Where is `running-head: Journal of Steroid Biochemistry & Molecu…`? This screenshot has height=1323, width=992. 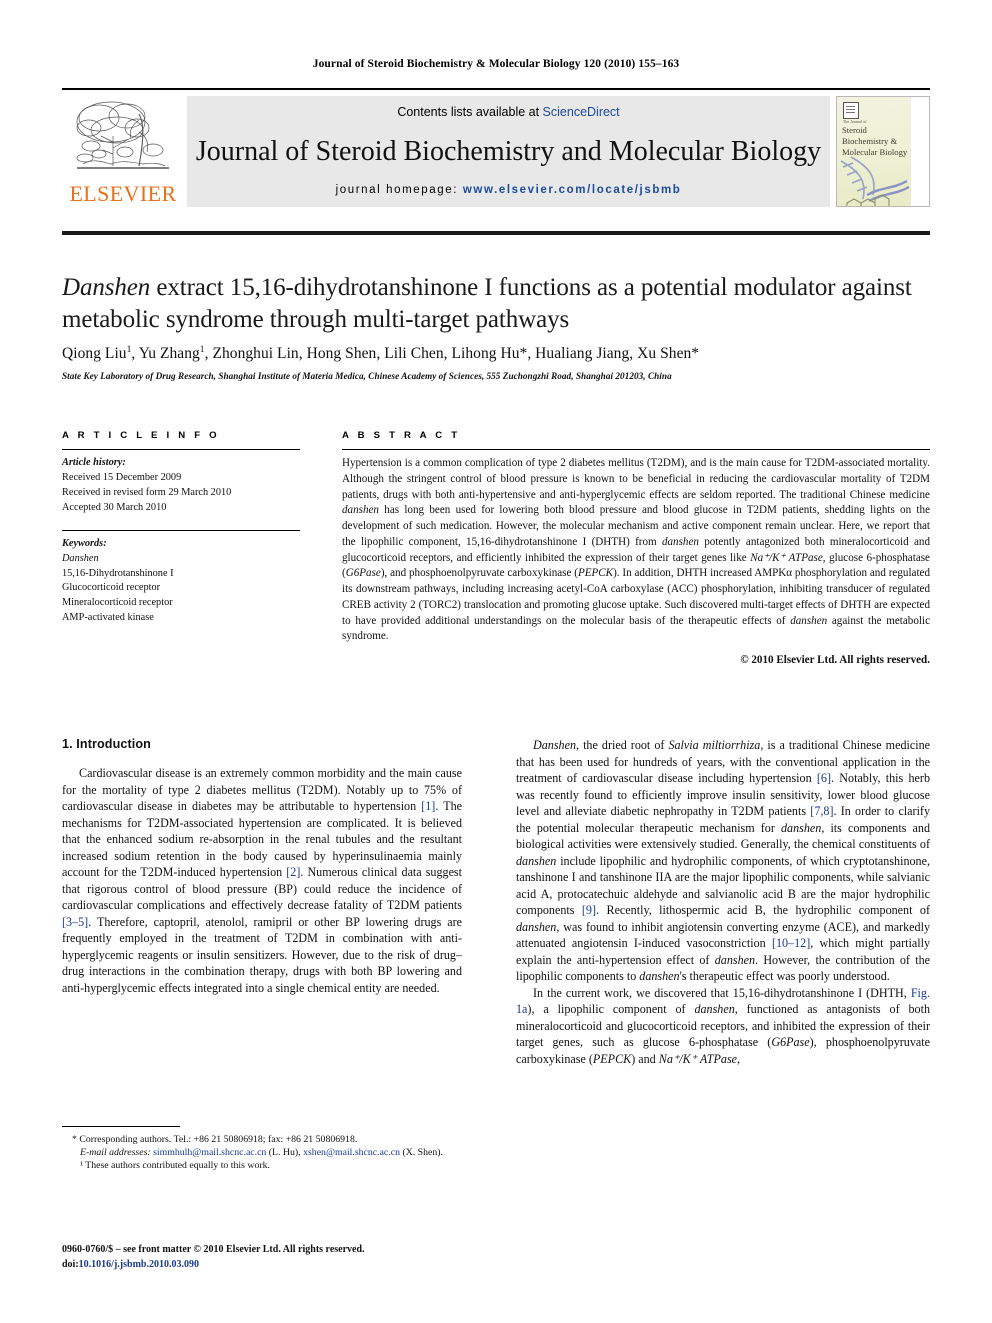 running-head: Journal of Steroid Biochemistry & Molecu… is located at coordinates (496, 64).